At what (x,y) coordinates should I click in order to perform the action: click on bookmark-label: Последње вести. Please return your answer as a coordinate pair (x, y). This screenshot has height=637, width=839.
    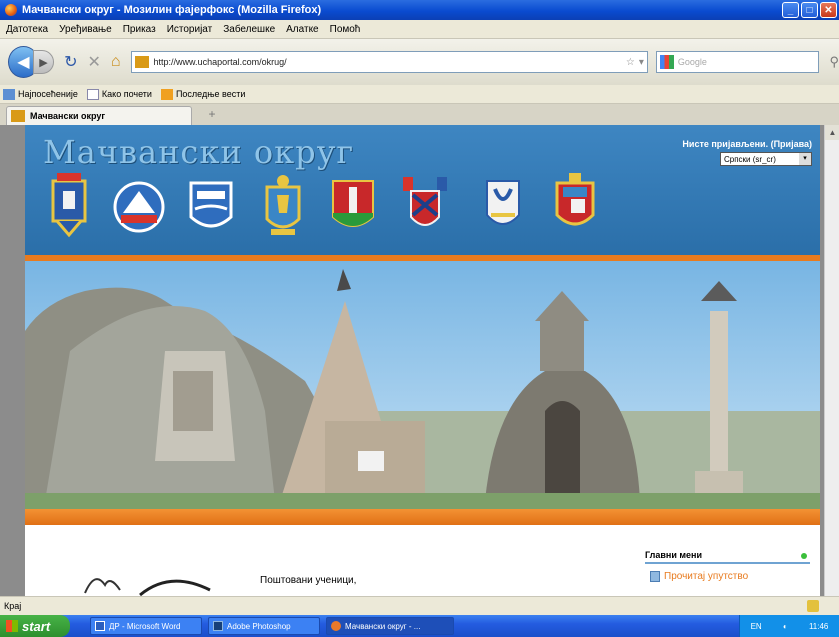
    Looking at the image, I should click on (210, 94).